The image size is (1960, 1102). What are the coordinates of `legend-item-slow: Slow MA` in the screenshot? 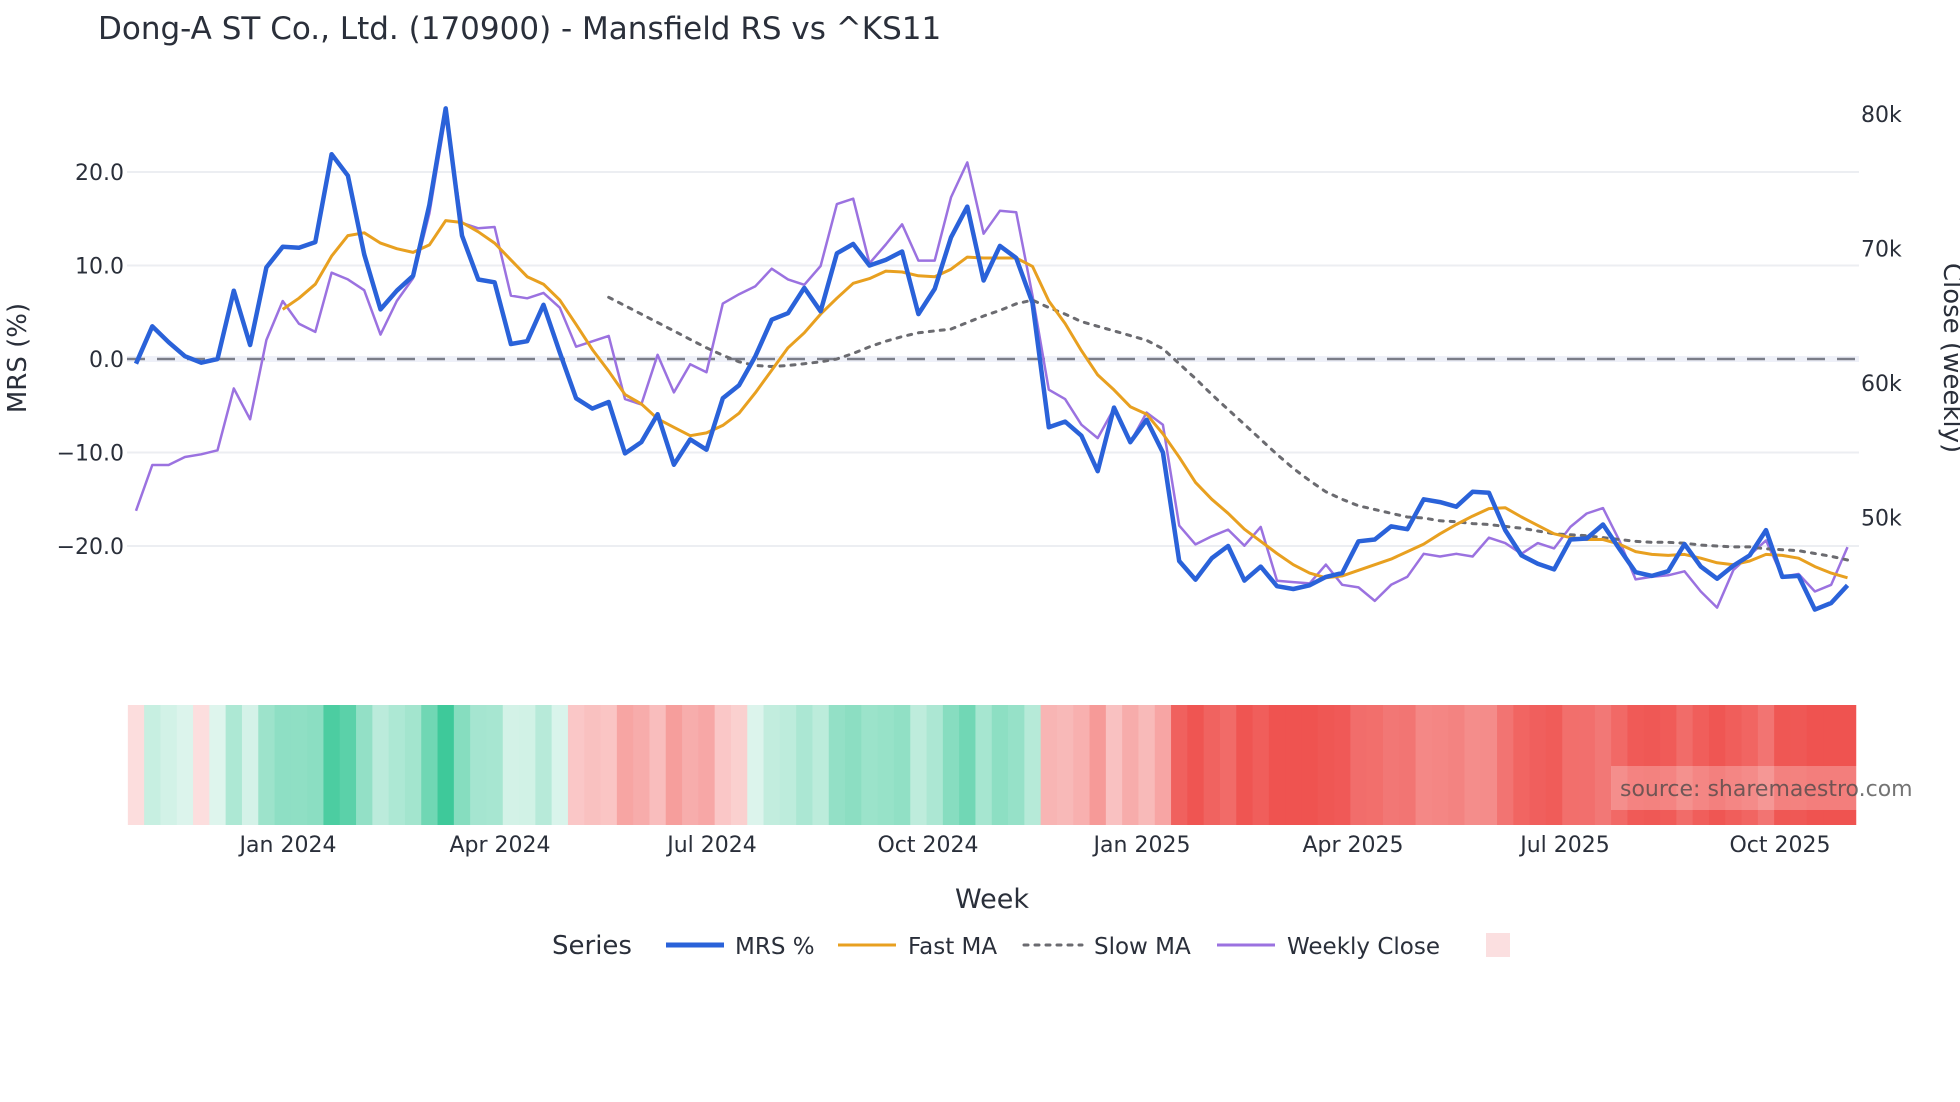 It's located at (1106, 947).